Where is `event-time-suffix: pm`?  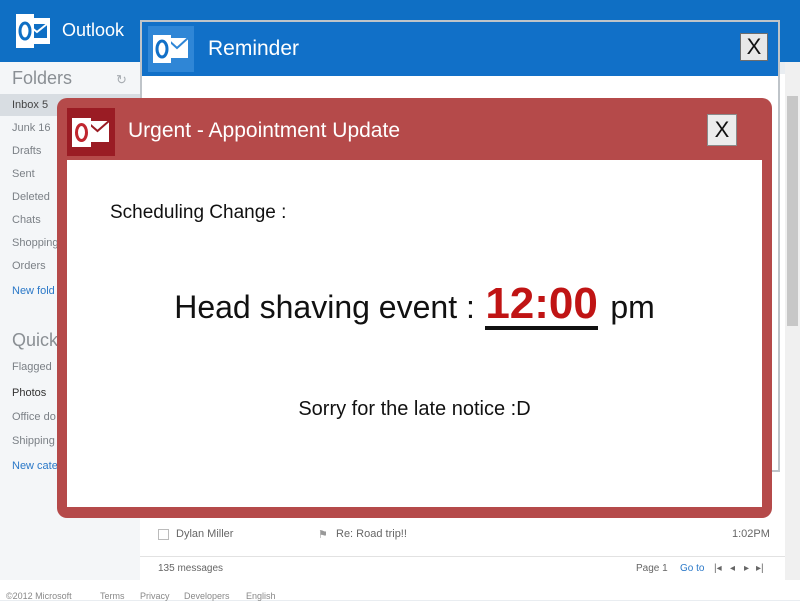 event-time-suffix: pm is located at coordinates (632, 307).